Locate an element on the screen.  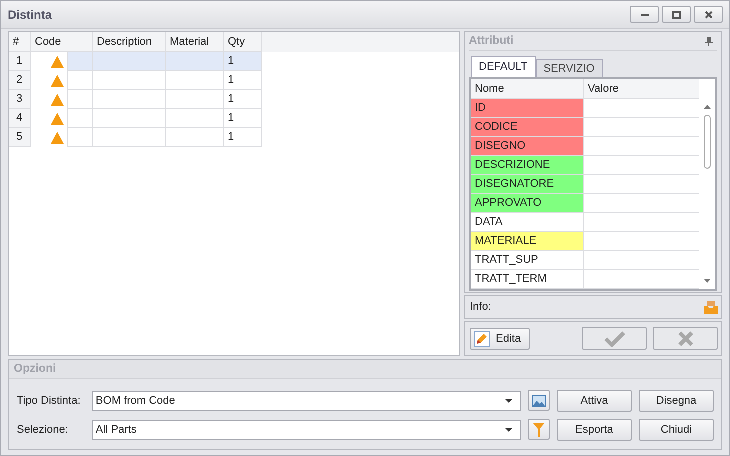
tab: DEFAULT is located at coordinates (503, 66).